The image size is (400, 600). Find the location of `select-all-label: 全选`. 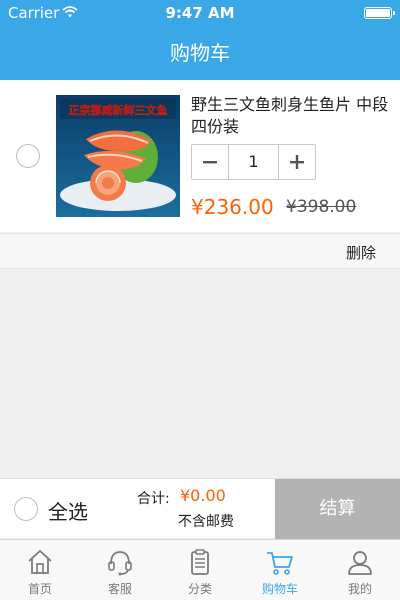

select-all-label: 全选 is located at coordinates (68, 510).